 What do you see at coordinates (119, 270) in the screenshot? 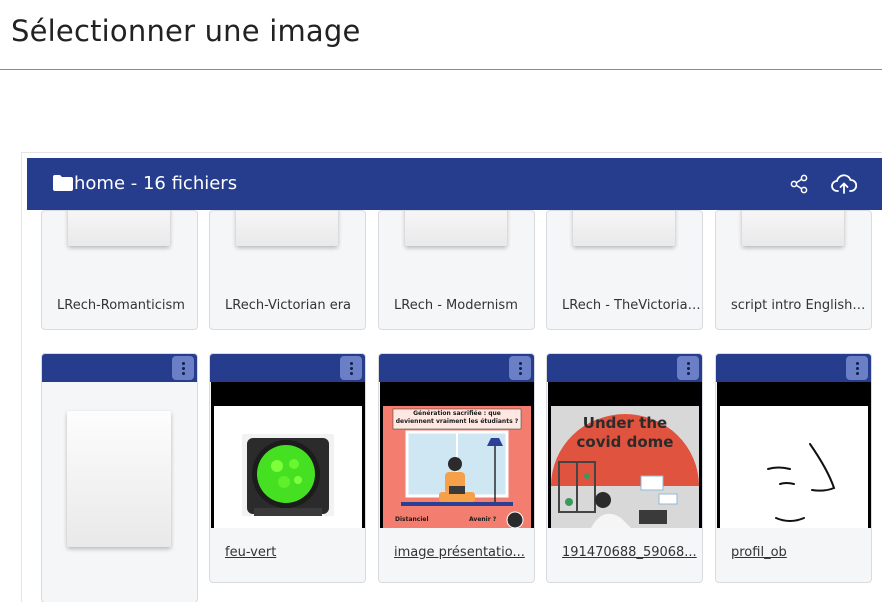
I see `file-card: LRech-Romanticism` at bounding box center [119, 270].